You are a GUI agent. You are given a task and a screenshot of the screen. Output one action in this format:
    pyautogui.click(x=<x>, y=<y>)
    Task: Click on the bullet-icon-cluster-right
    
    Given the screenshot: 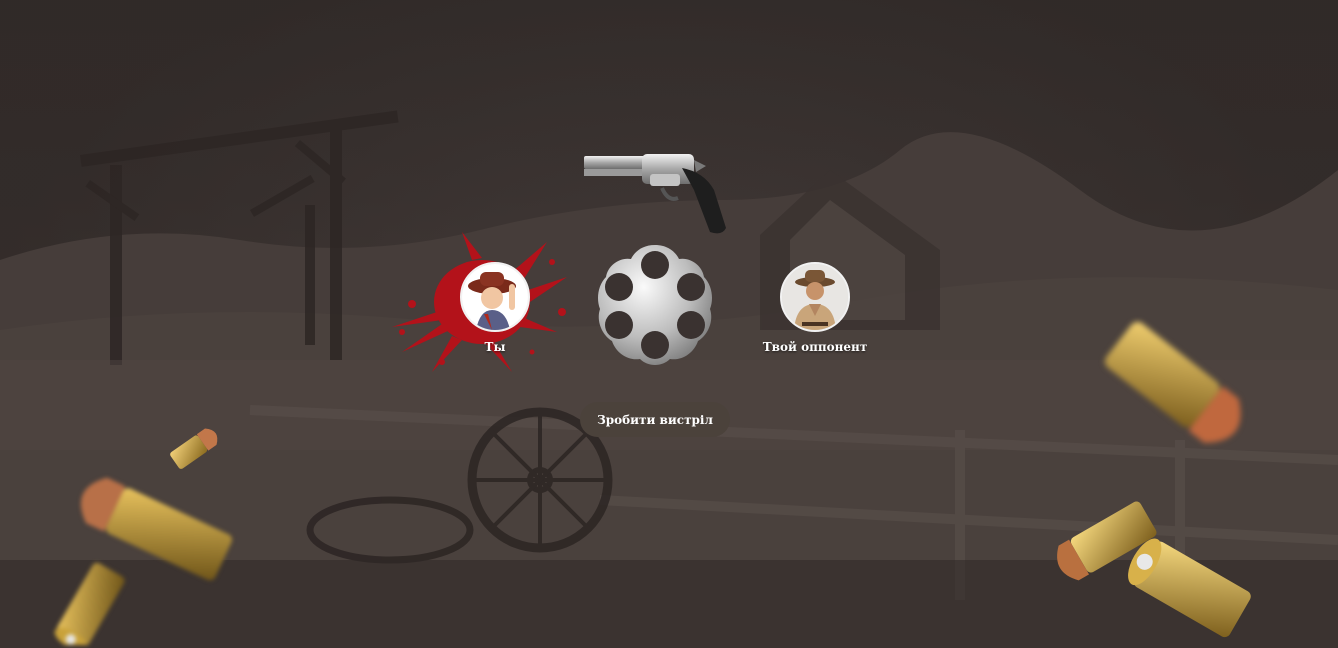 What is the action you would take?
    pyautogui.click(x=1154, y=569)
    